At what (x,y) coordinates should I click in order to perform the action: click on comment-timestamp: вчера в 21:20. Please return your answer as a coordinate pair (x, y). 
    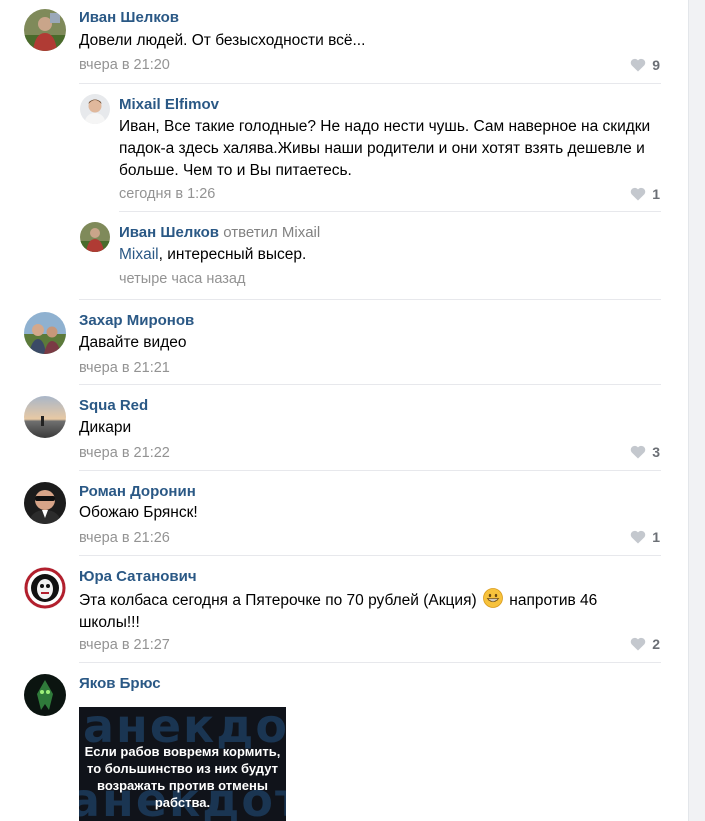
    Looking at the image, I should click on (124, 65).